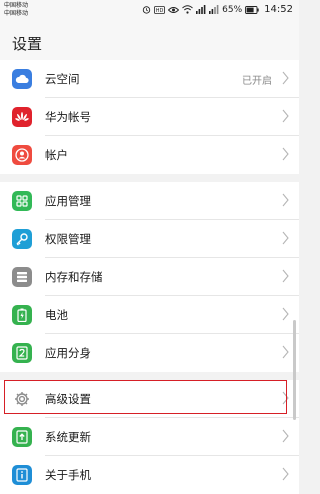  What do you see at coordinates (149, 42) in the screenshot?
I see `settings-header: 设置` at bounding box center [149, 42].